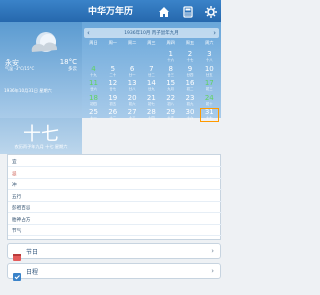 Image resolution: width=320 pixels, height=295 pixels. I want to click on day-number: 3, so click(209, 54).